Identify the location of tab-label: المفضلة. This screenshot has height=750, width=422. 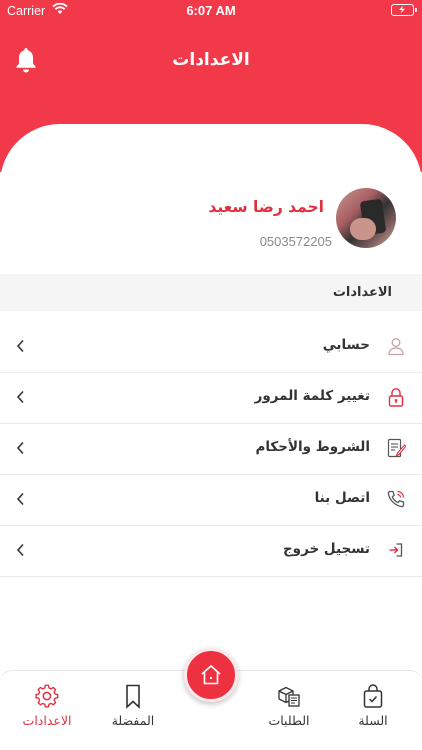
(133, 720).